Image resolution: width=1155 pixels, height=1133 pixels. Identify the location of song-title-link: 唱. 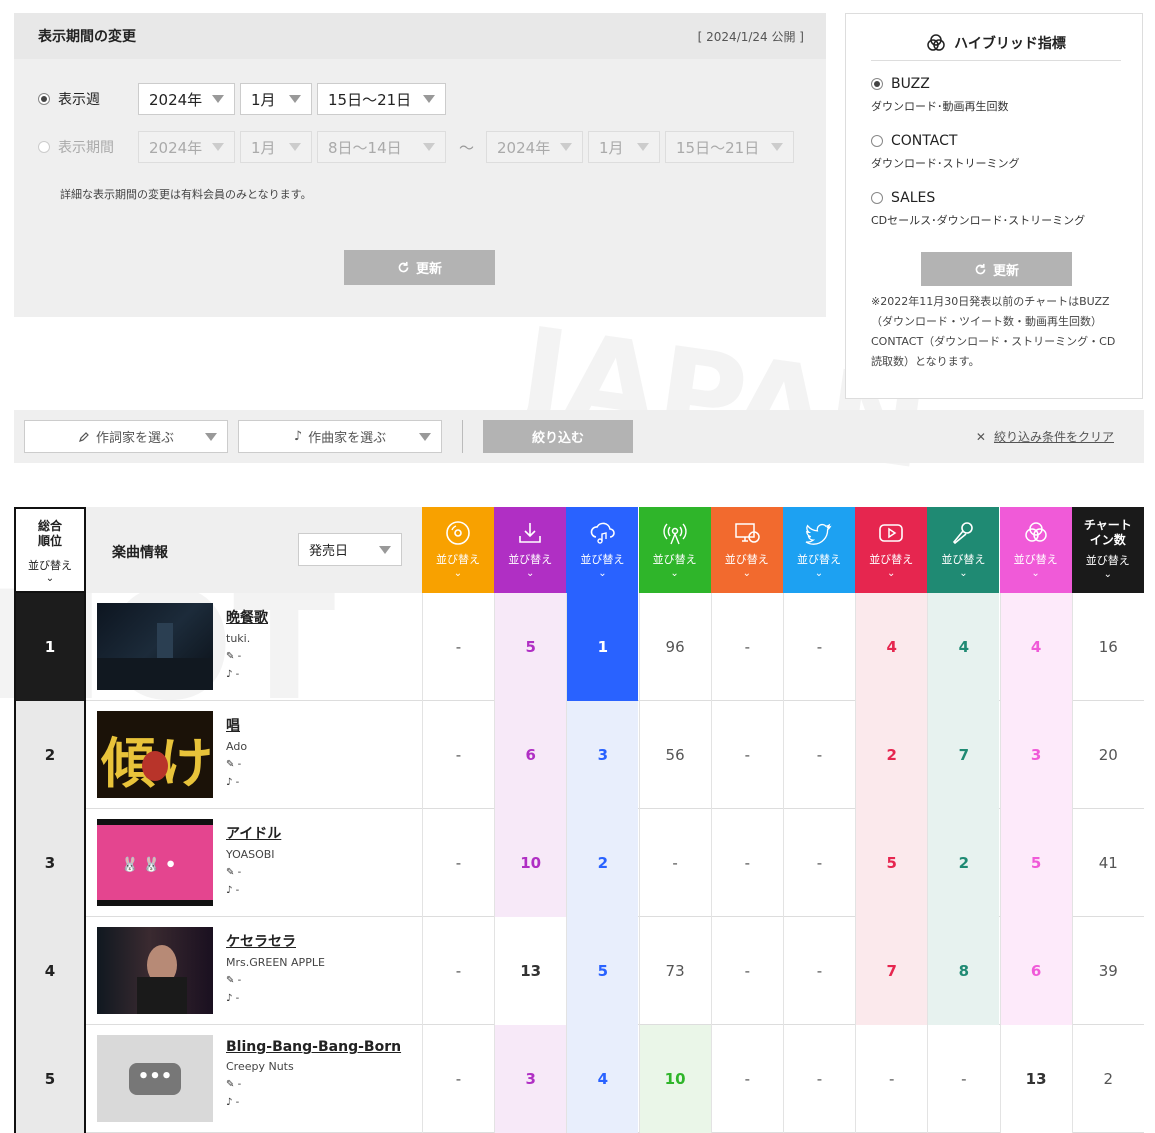
(236, 725).